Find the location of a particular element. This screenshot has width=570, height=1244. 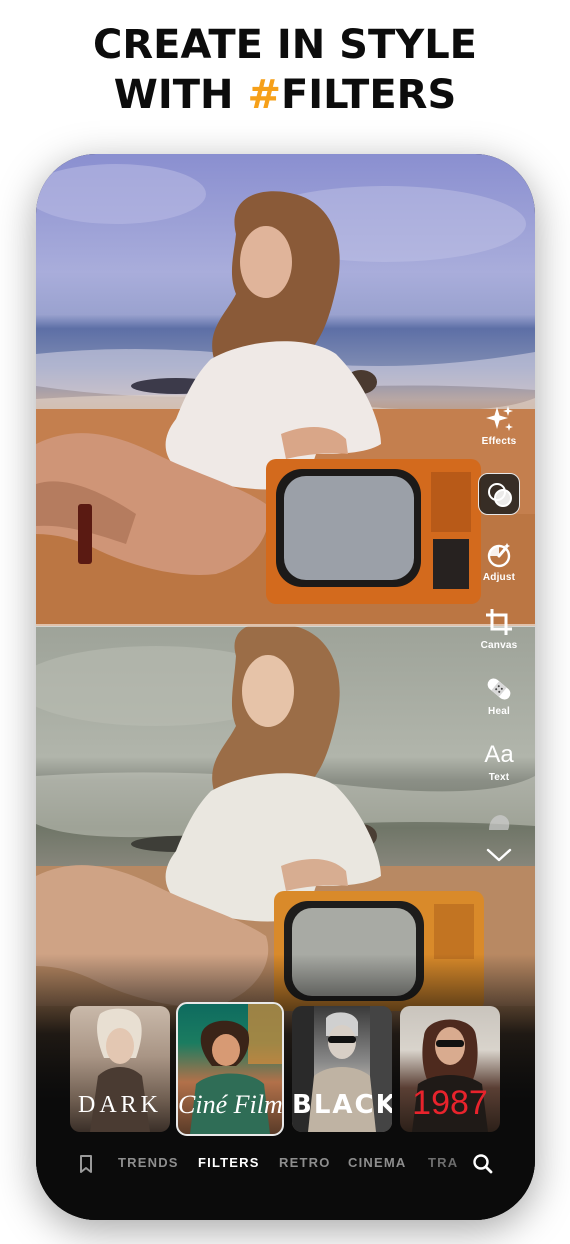

tool-adjust-label: Adjust is located at coordinates (499, 577).